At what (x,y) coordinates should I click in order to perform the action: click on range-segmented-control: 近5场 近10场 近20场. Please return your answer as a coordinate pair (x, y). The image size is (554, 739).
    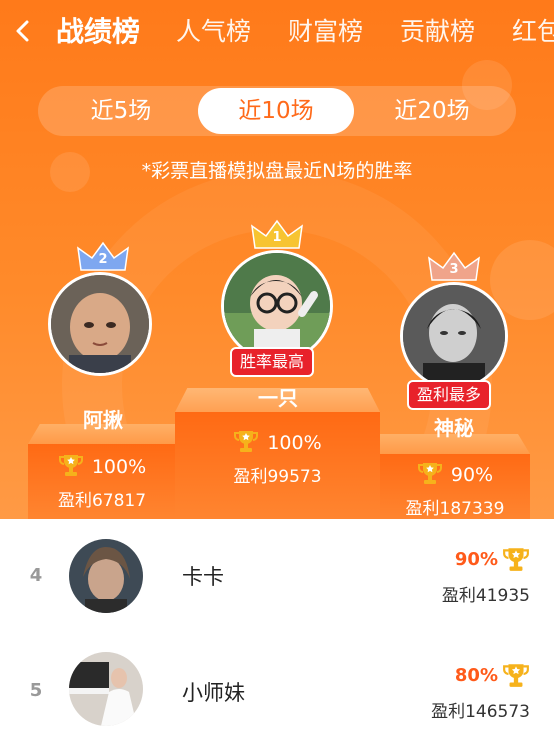
    Looking at the image, I should click on (277, 111).